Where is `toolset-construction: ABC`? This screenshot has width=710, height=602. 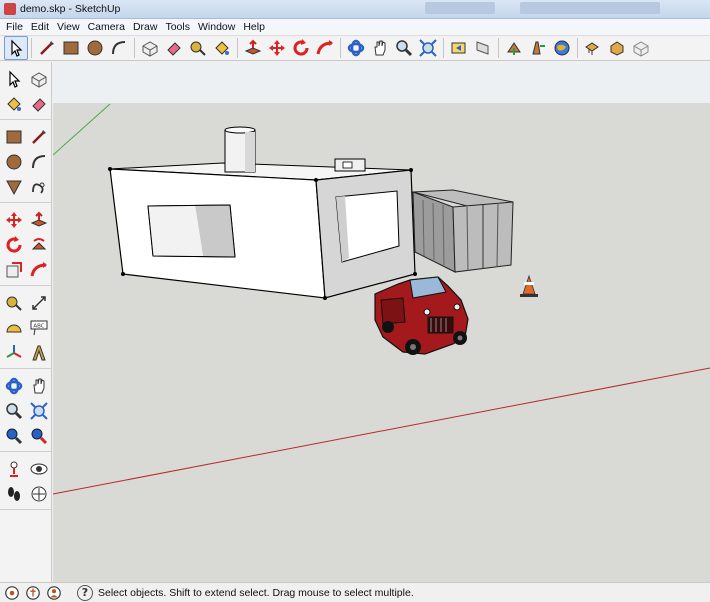 toolset-construction: ABC is located at coordinates (25, 327).